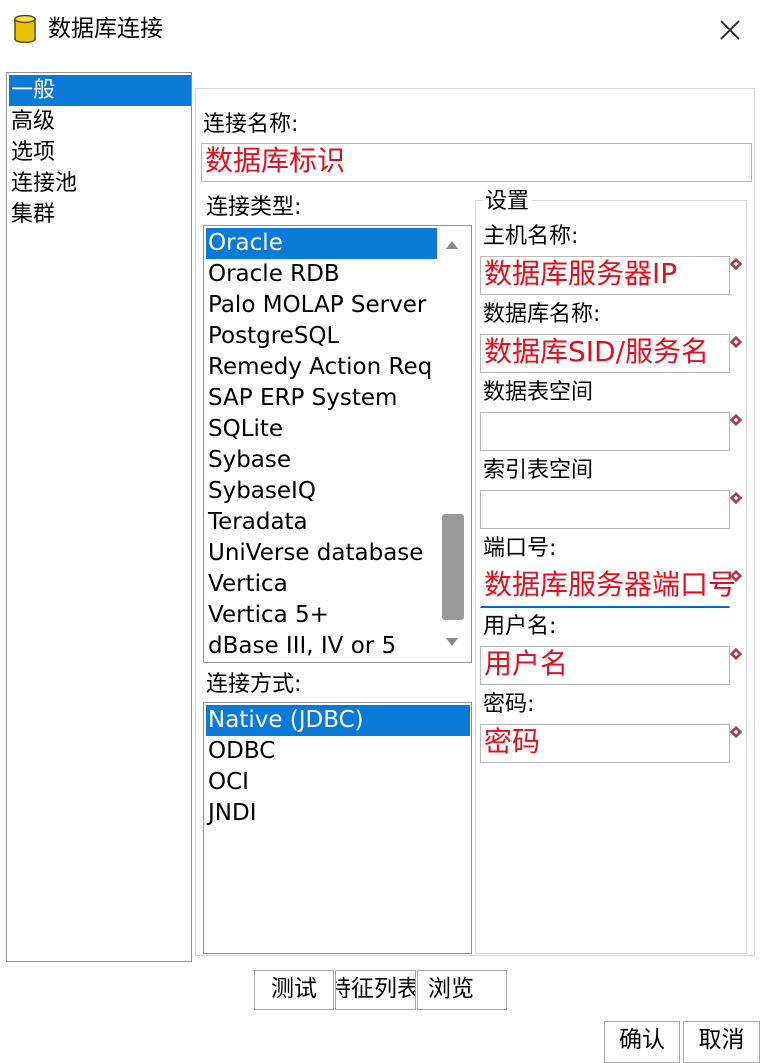  What do you see at coordinates (605, 509) in the screenshot?
I see `index-tablespace-input` at bounding box center [605, 509].